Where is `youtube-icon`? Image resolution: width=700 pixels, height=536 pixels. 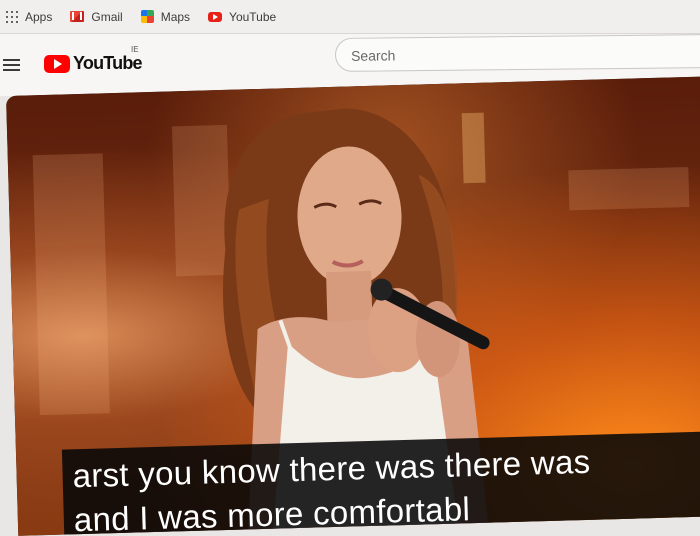
youtube-icon is located at coordinates (215, 16).